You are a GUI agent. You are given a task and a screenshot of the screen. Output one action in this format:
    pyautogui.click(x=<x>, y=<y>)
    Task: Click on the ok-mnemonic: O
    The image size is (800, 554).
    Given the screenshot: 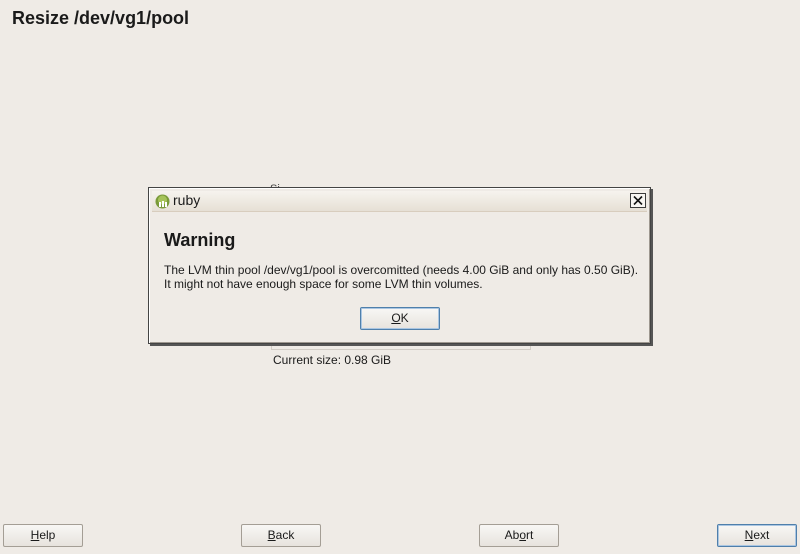 What is the action you would take?
    pyautogui.click(x=396, y=318)
    